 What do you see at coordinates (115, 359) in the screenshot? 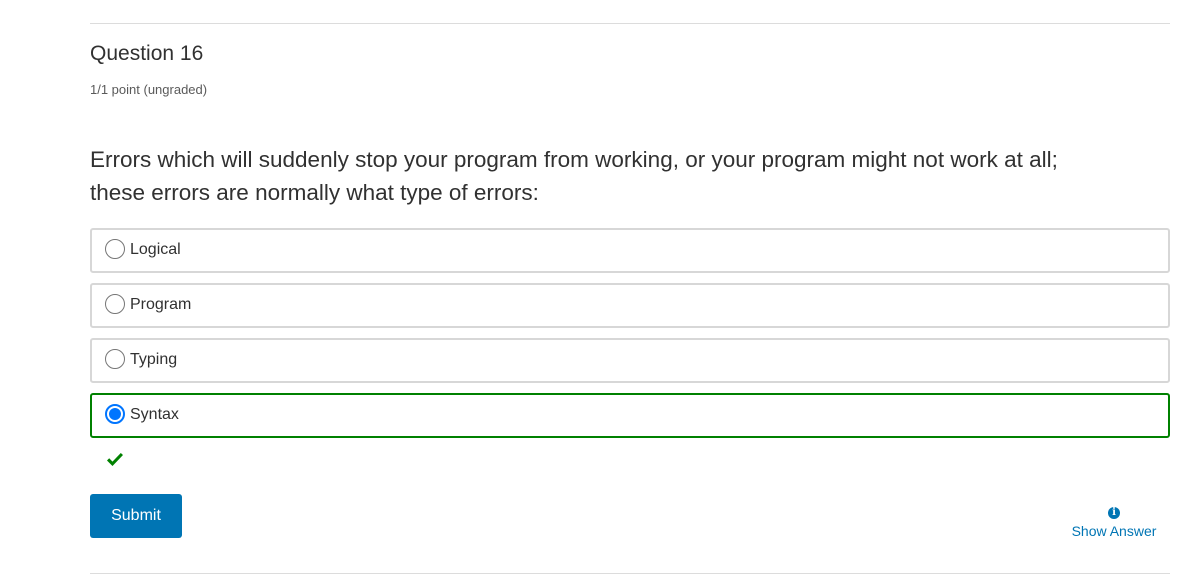
I see `radio-button-typing` at bounding box center [115, 359].